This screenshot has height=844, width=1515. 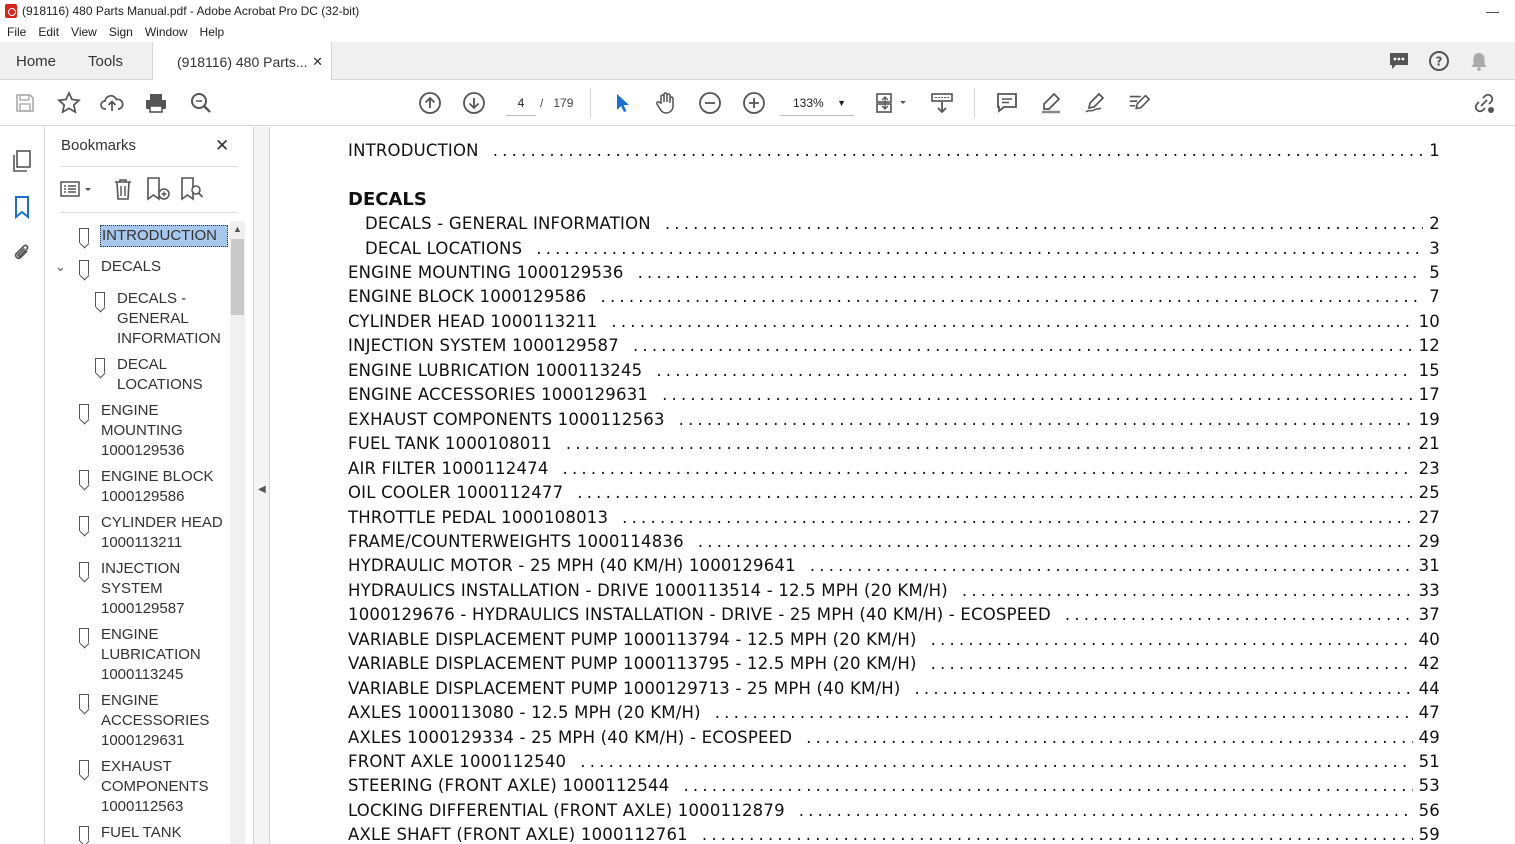 What do you see at coordinates (1139, 103) in the screenshot?
I see `fill-sign-icon` at bounding box center [1139, 103].